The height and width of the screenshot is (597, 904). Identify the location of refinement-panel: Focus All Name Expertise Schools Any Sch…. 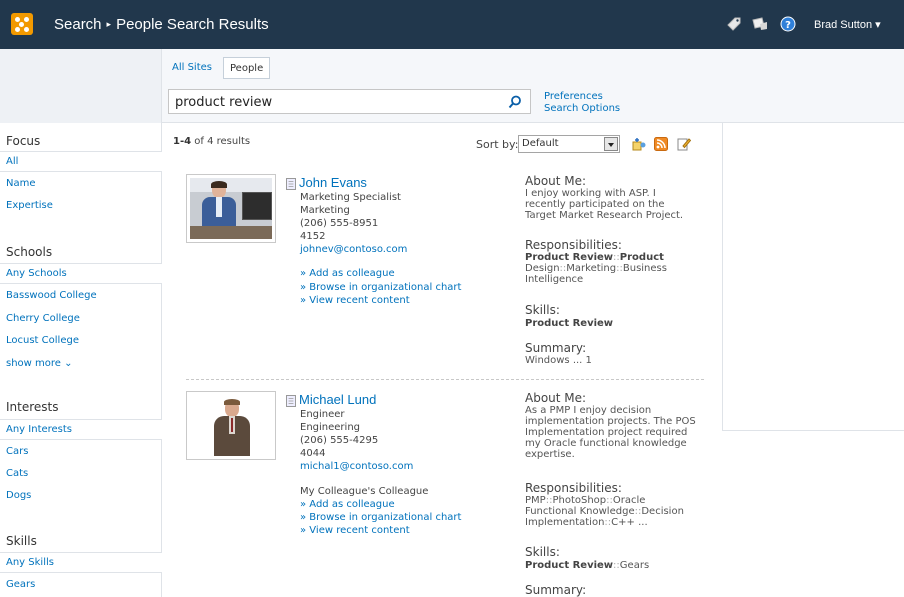
(81, 360).